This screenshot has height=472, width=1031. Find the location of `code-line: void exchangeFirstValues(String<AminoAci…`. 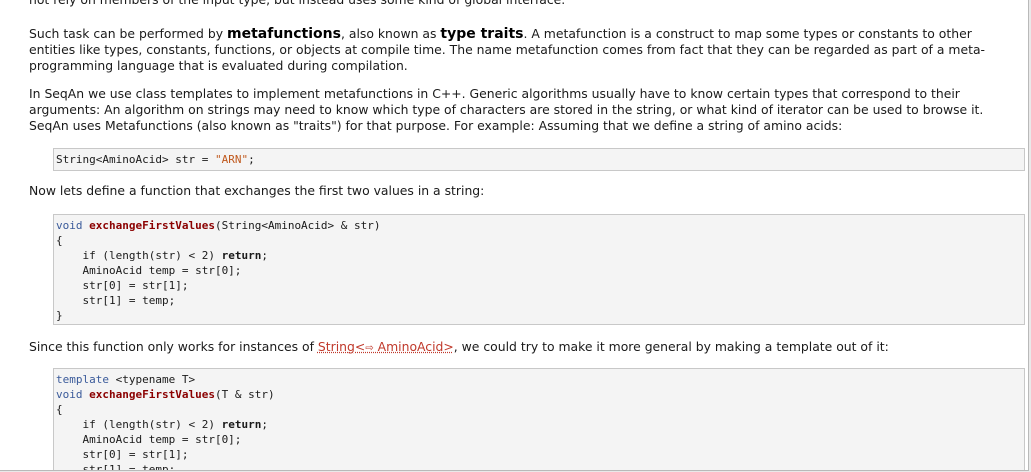

code-line: void exchangeFirstValues(String<AminoAci… is located at coordinates (540, 225).